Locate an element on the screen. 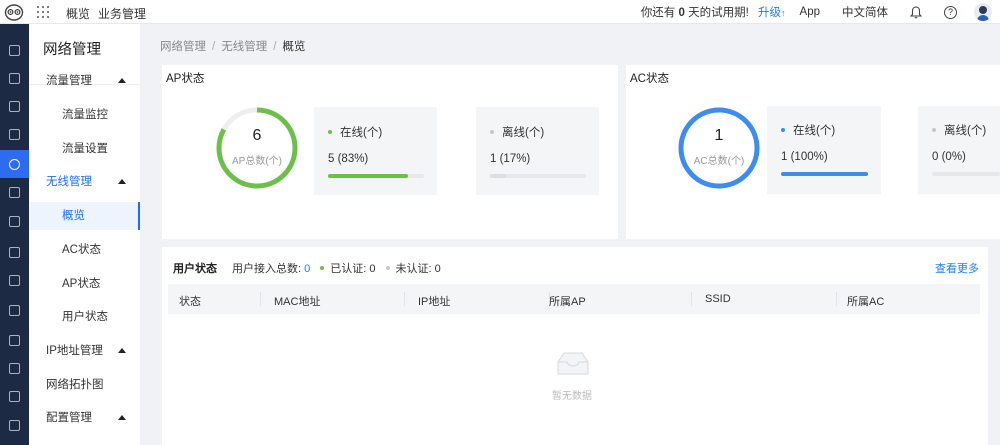  ap-offline-label: 离线(个) is located at coordinates (523, 133).